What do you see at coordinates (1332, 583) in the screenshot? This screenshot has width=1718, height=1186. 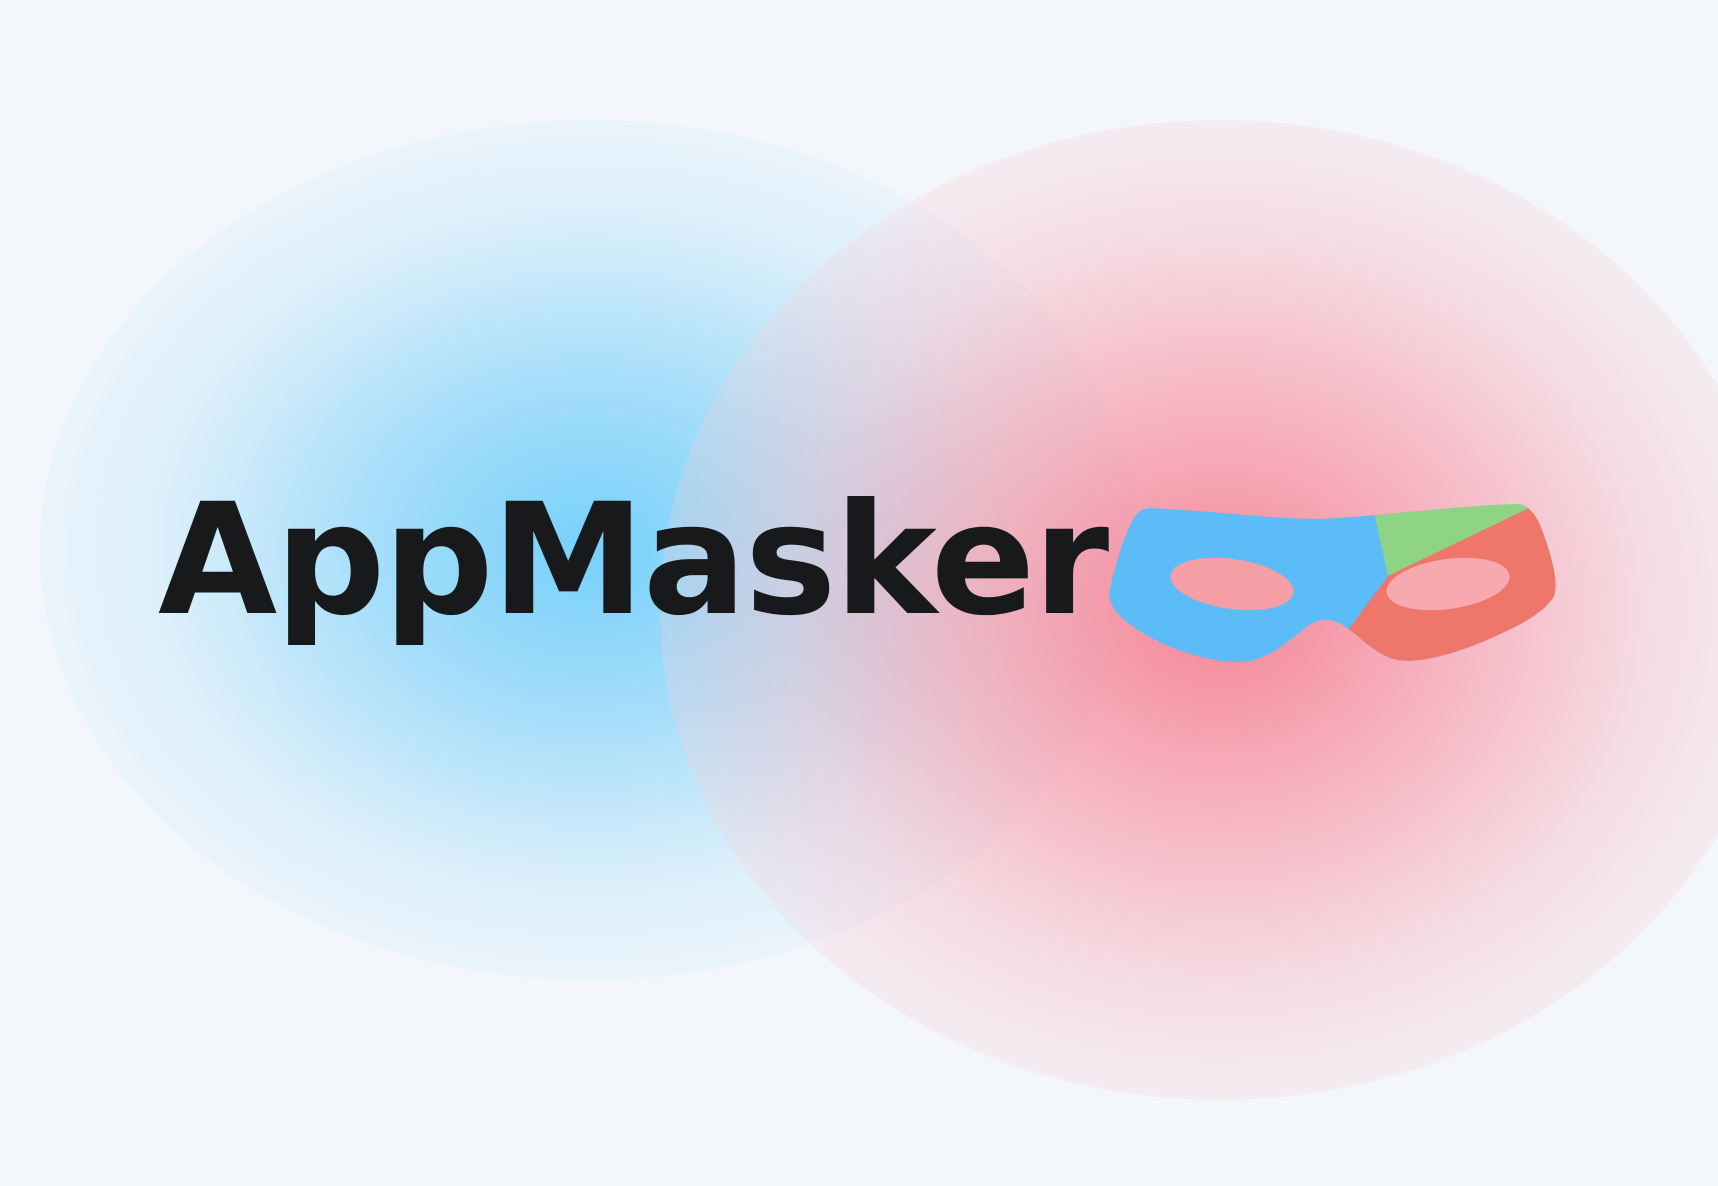 I see `mask-icon` at bounding box center [1332, 583].